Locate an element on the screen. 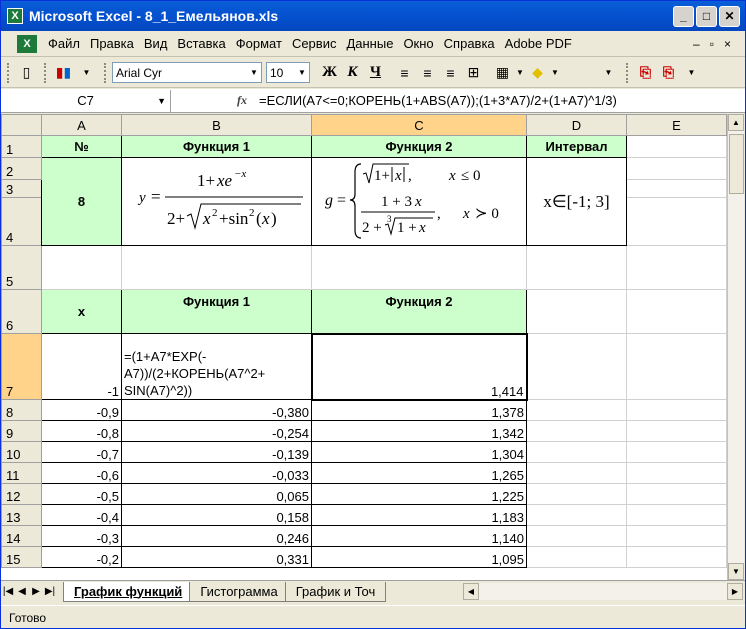  column-header-a: A is located at coordinates (81, 125).